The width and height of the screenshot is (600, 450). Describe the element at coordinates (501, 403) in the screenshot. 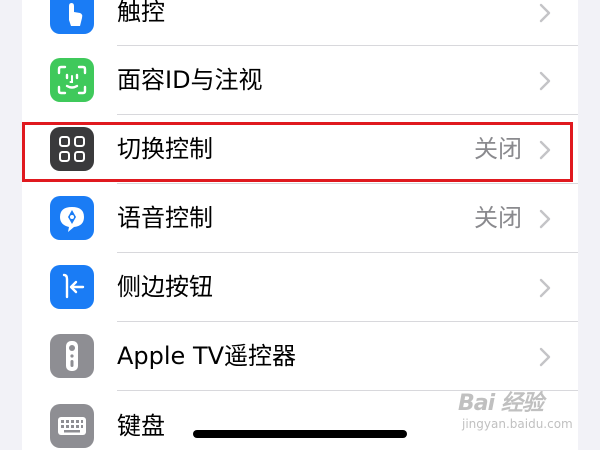

I see `watermark-logo: Bai 经验` at that location.